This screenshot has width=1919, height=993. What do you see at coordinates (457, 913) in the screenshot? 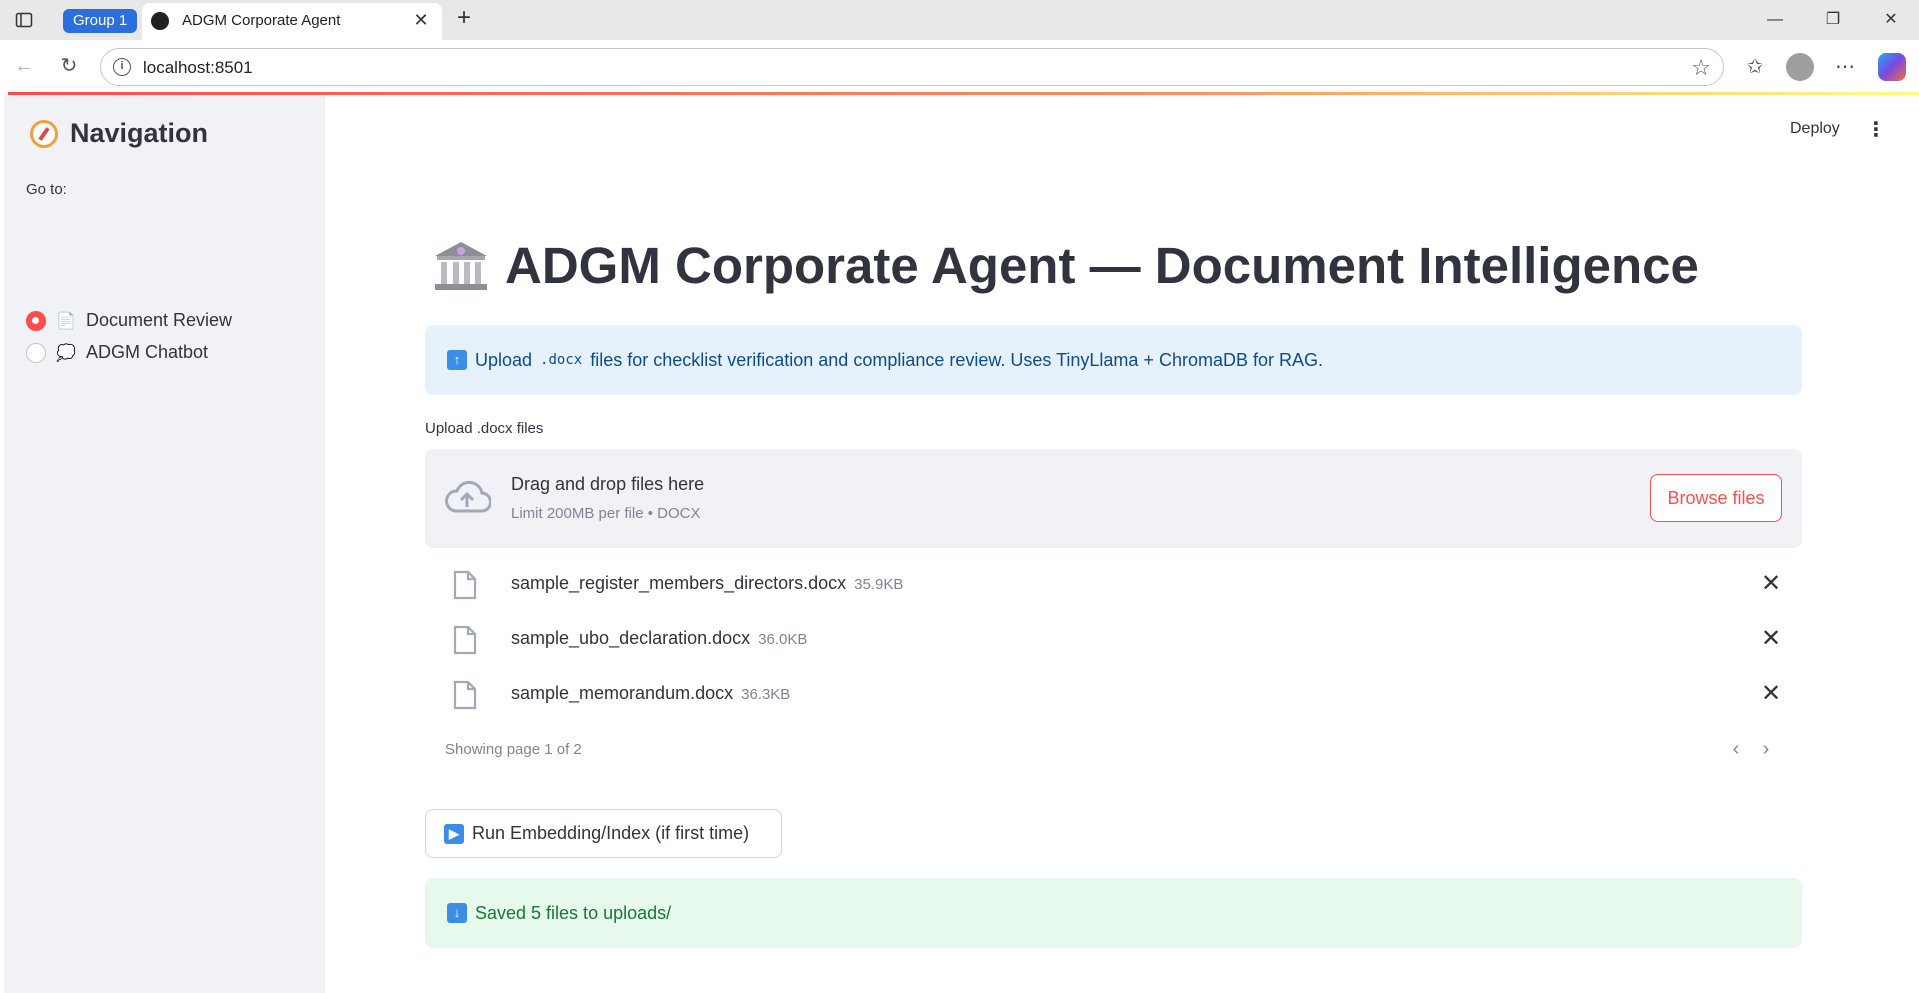
I see `arrow-down-icon: ↓` at bounding box center [457, 913].